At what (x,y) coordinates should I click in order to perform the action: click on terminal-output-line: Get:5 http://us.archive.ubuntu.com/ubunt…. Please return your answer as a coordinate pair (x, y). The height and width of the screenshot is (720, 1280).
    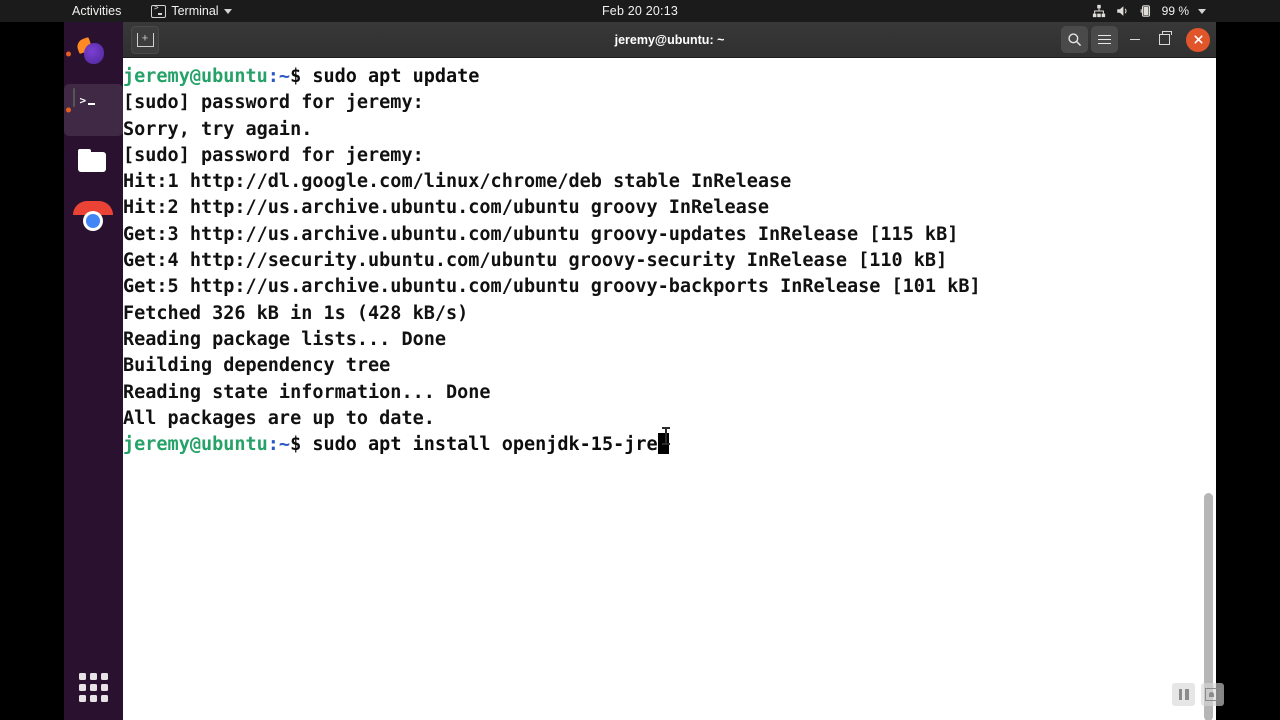
    Looking at the image, I should click on (552, 287).